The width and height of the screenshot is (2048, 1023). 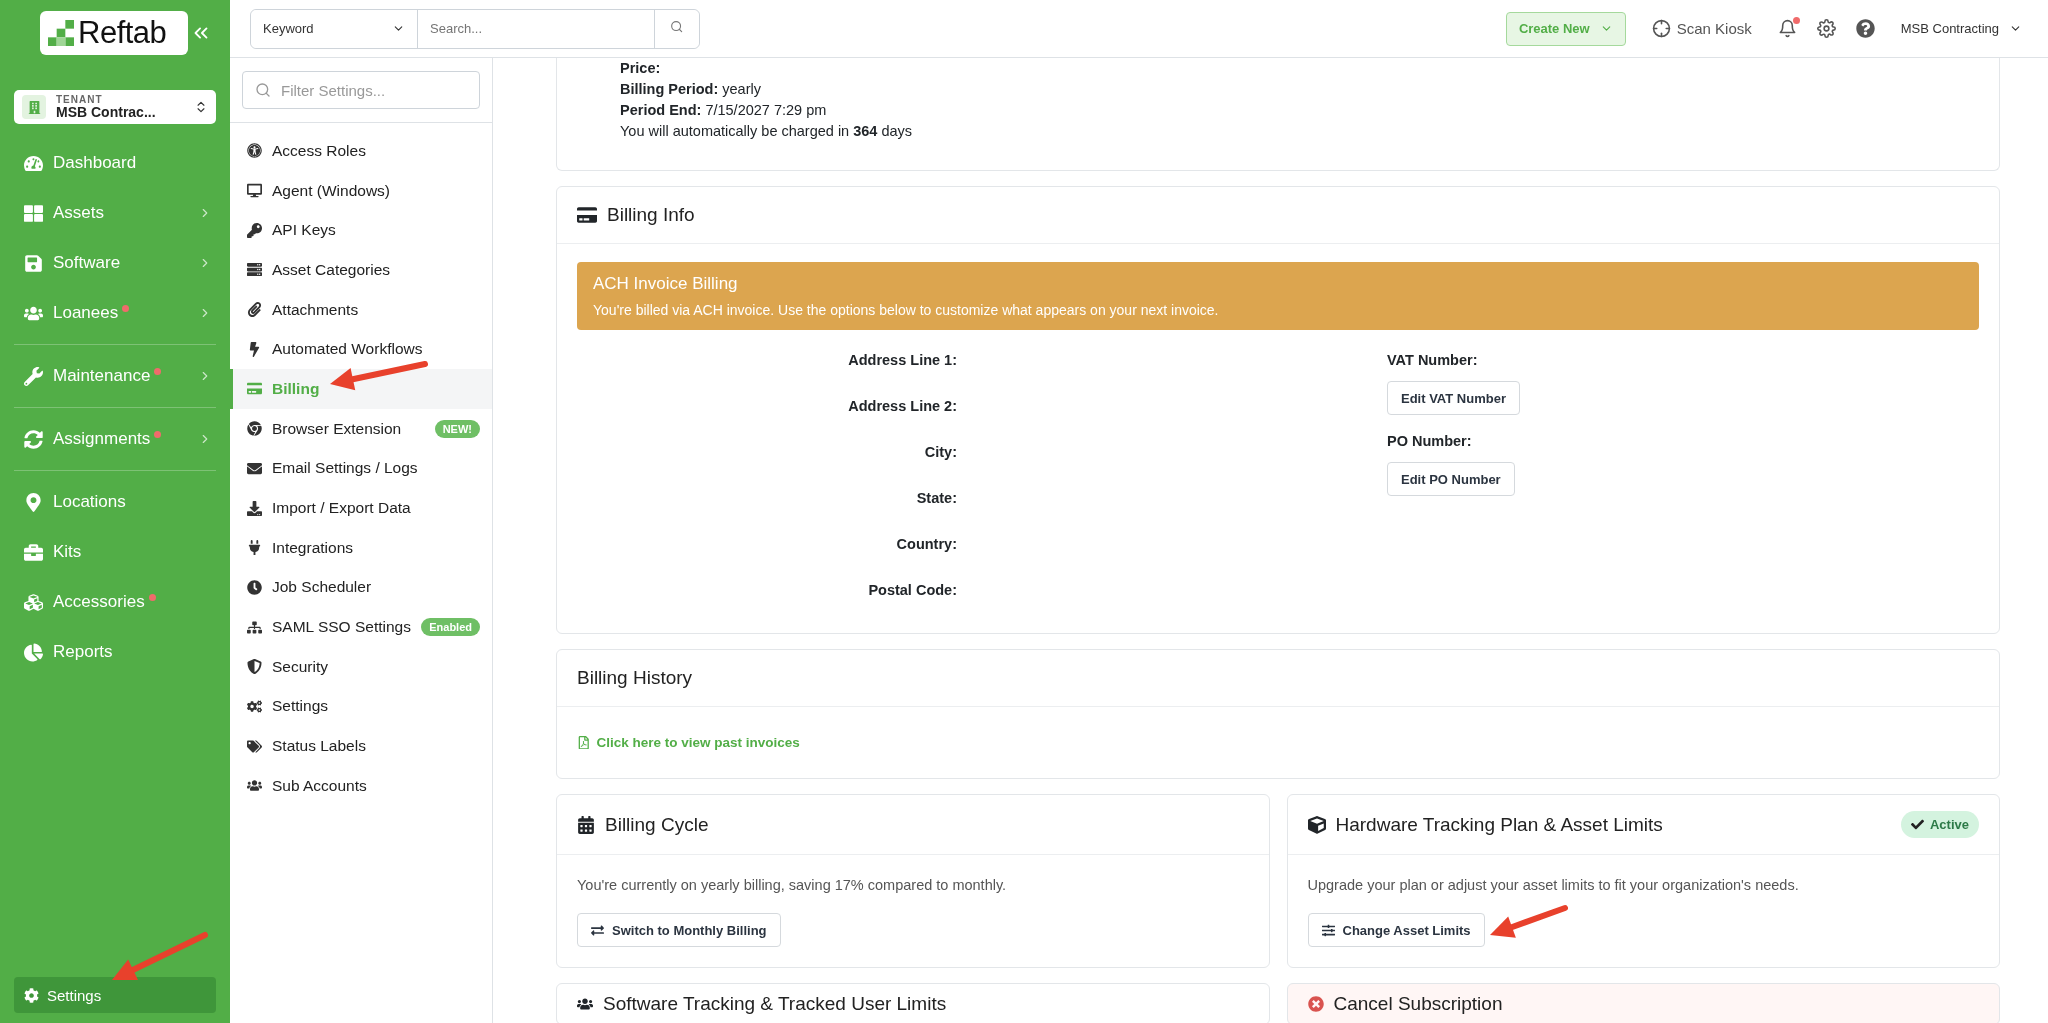 I want to click on cancel-icon, so click(x=1315, y=1003).